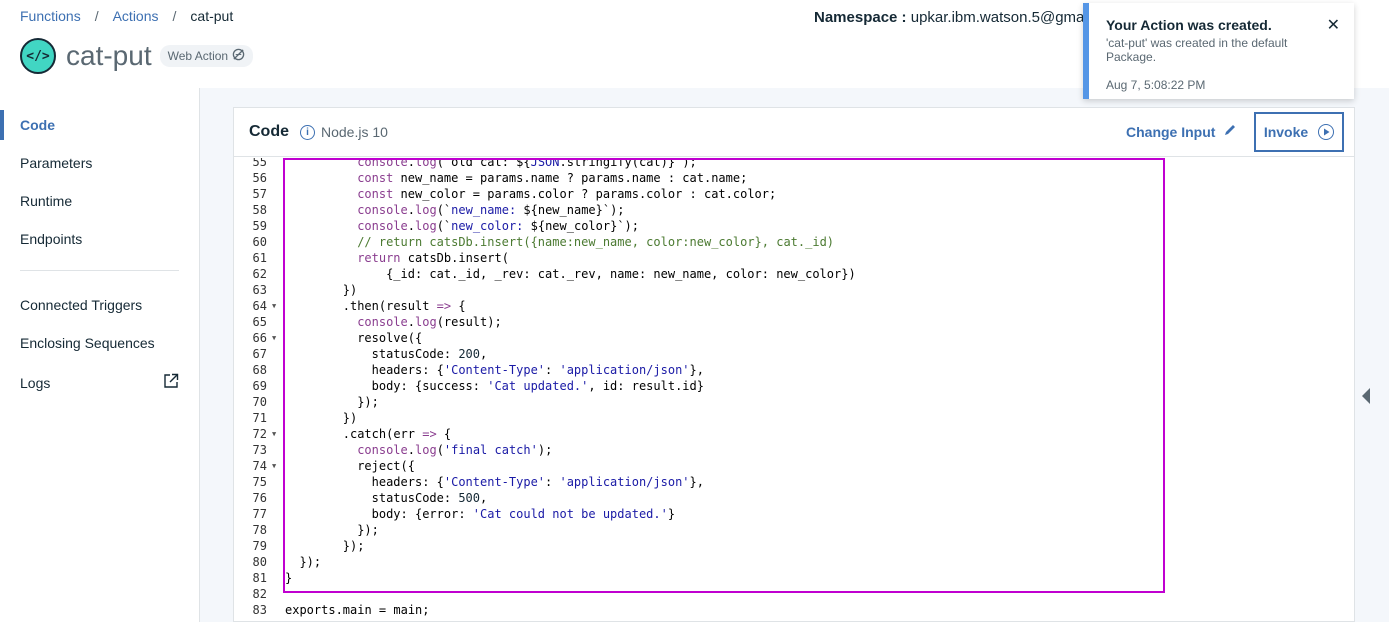  I want to click on code-line: statusCode: 500,, so click(429, 498).